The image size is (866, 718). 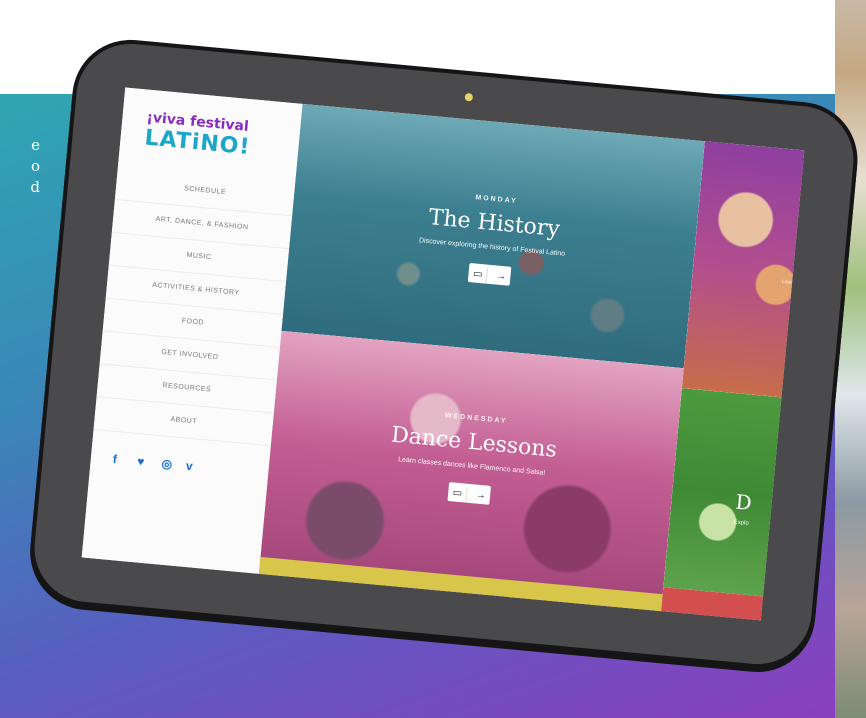 I want to click on hand-photo, so click(x=732, y=493).